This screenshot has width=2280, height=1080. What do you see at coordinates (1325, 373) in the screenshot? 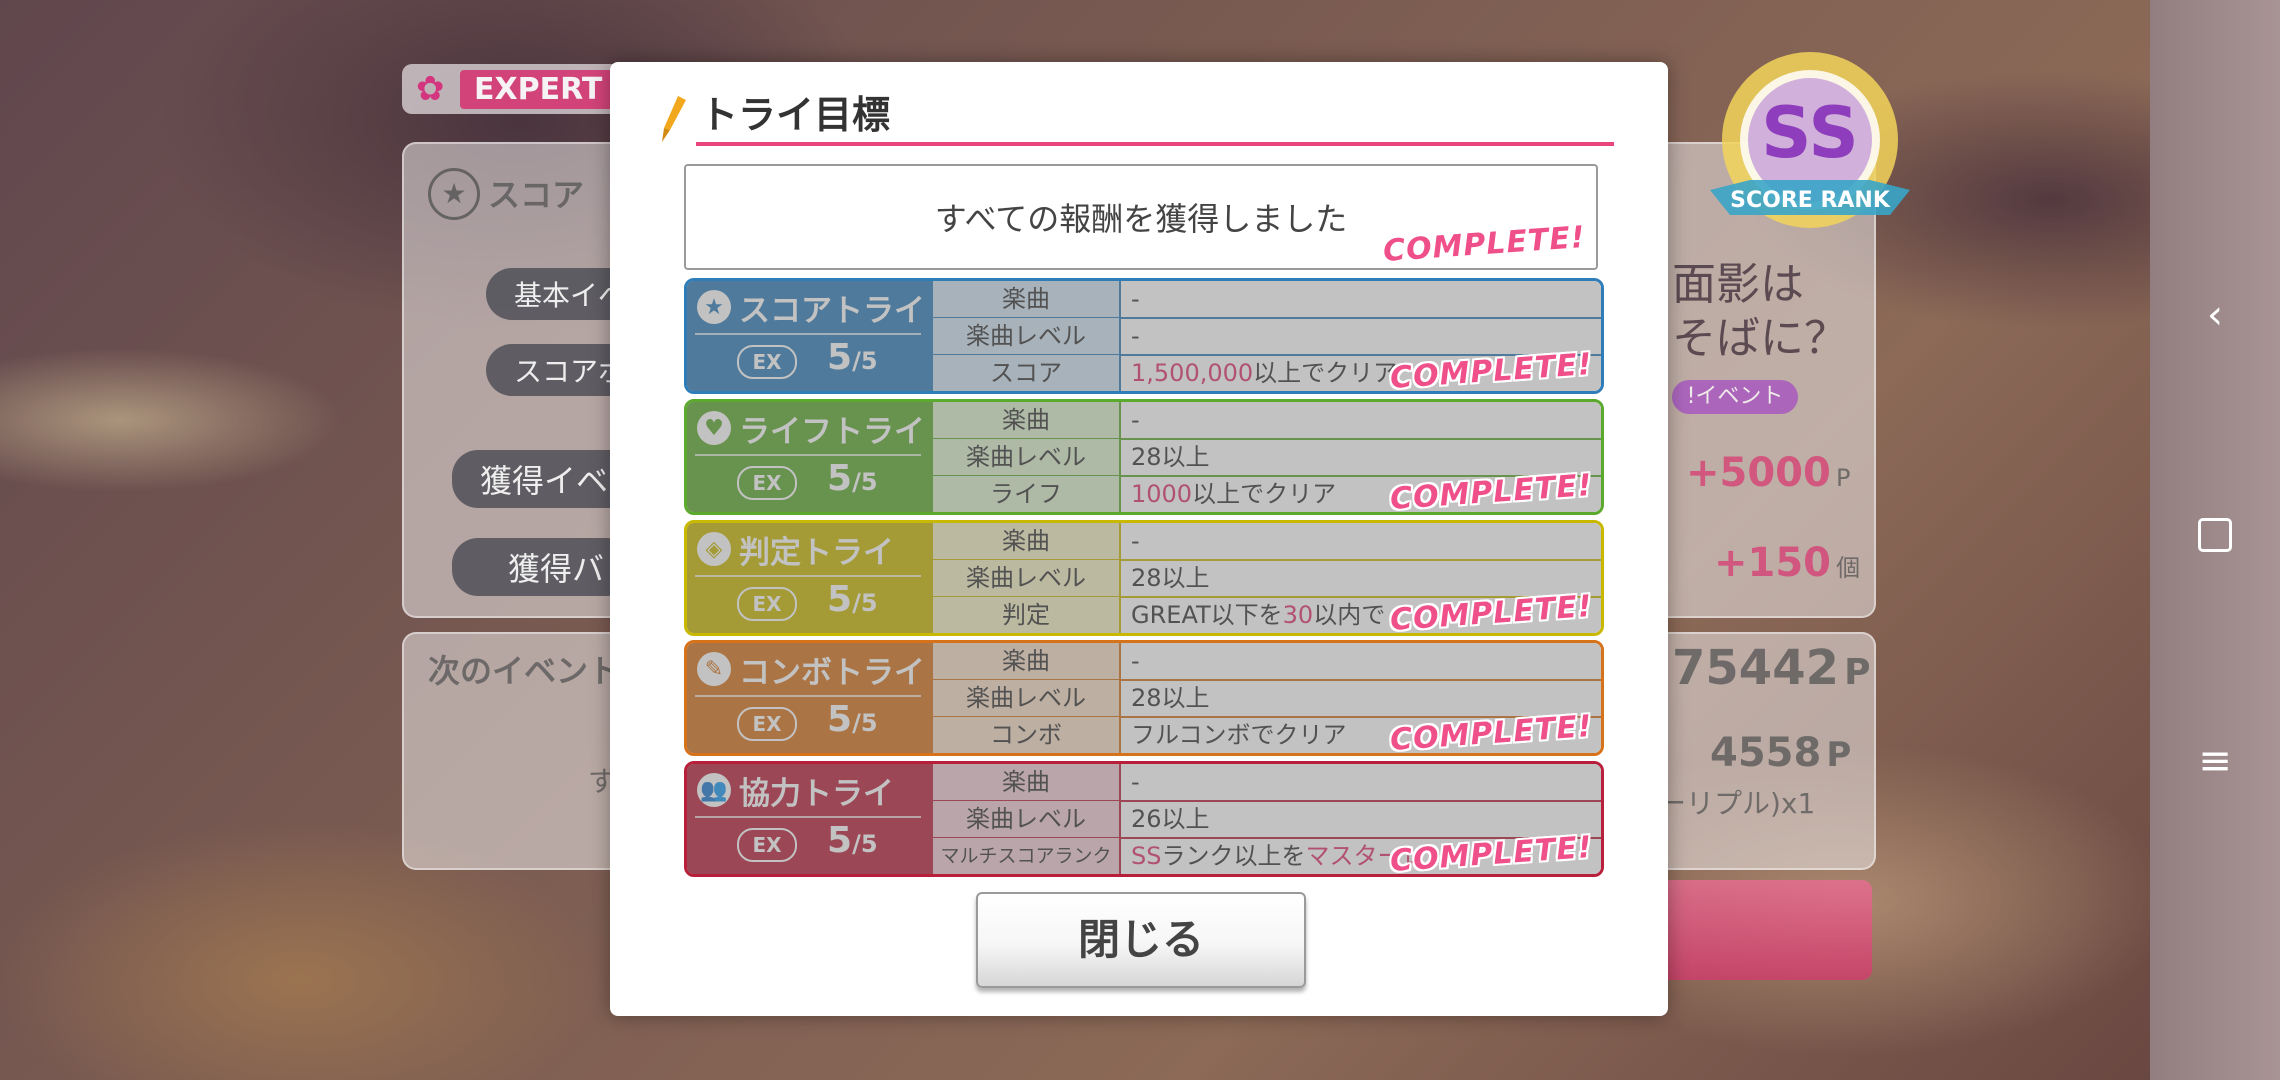
I see `condition-text-suffix: 以上でクリア` at bounding box center [1325, 373].